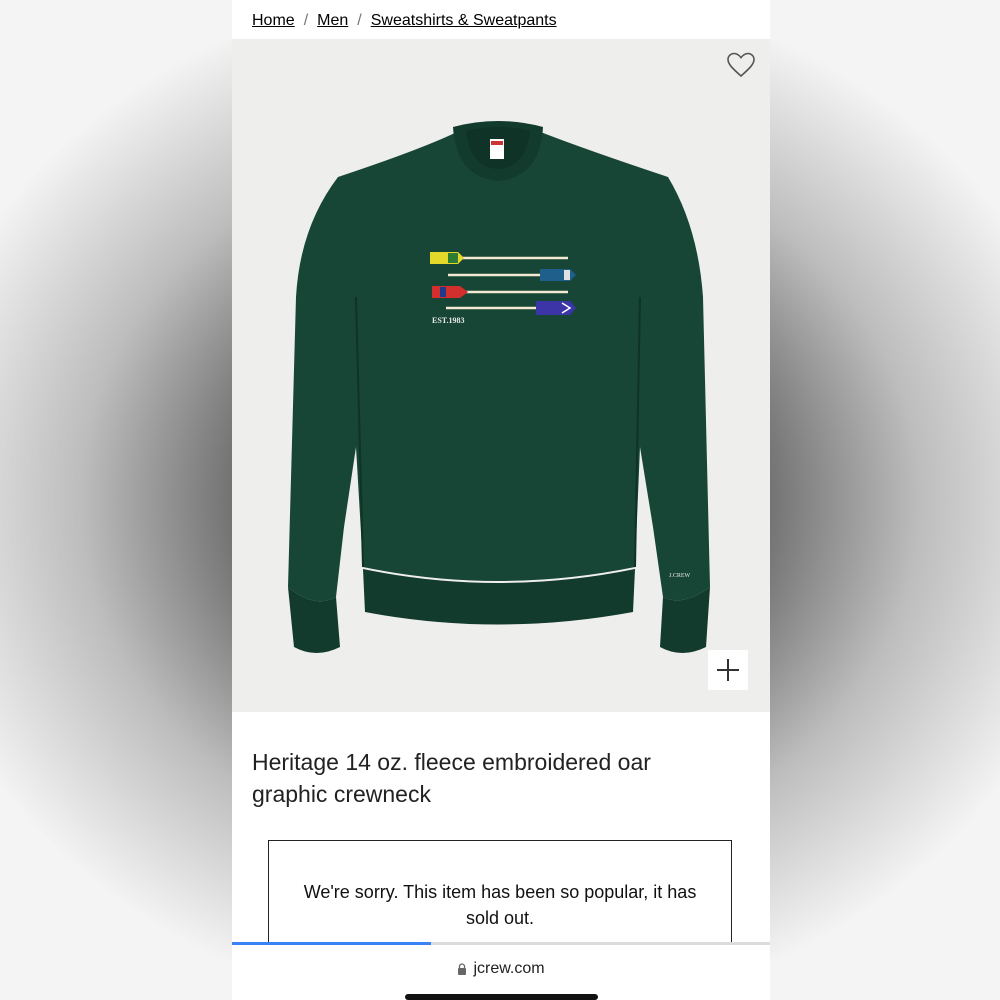  What do you see at coordinates (501, 997) in the screenshot?
I see `home-indicator` at bounding box center [501, 997].